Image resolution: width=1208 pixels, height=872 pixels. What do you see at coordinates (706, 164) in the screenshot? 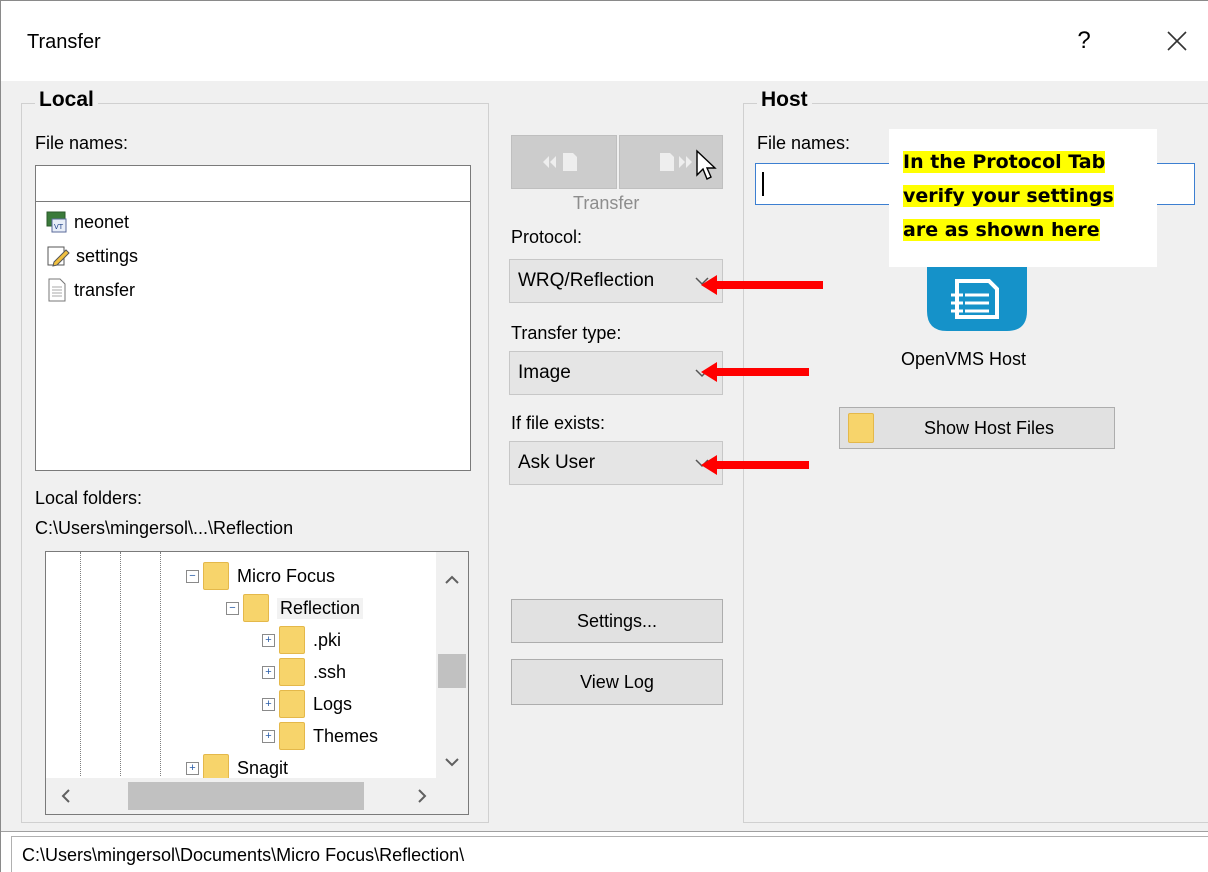
I see `mouse-cursor-icon` at bounding box center [706, 164].